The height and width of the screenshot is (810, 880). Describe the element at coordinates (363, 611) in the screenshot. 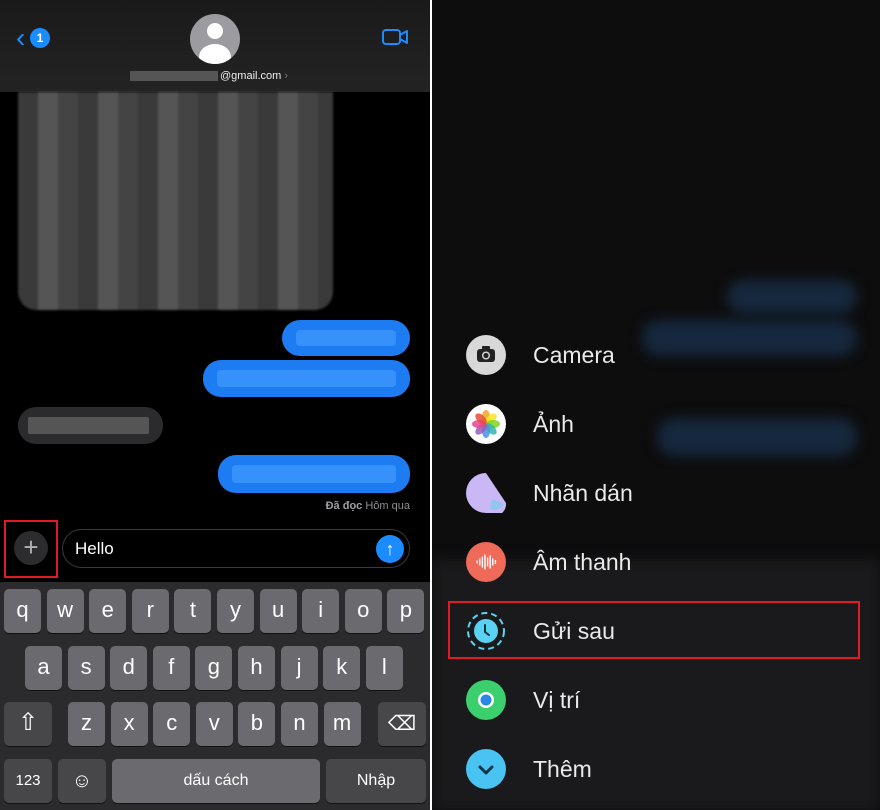

I see `key-o: o` at that location.